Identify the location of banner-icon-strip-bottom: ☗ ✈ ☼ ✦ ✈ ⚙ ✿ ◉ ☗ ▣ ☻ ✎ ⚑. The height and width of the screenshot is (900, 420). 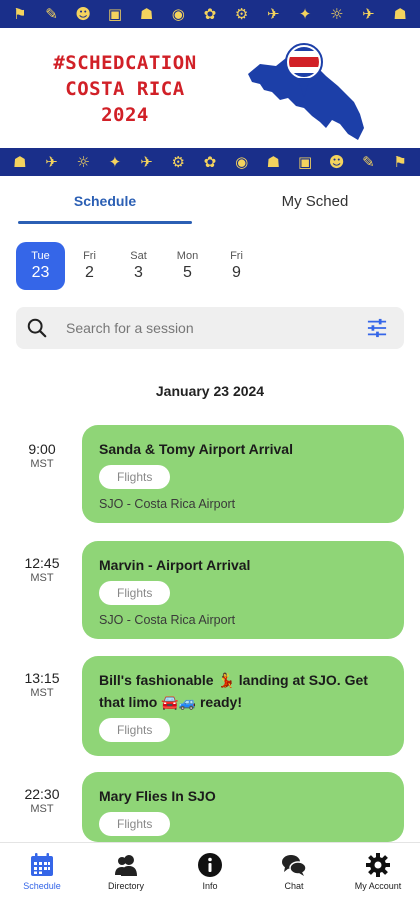
(210, 162).